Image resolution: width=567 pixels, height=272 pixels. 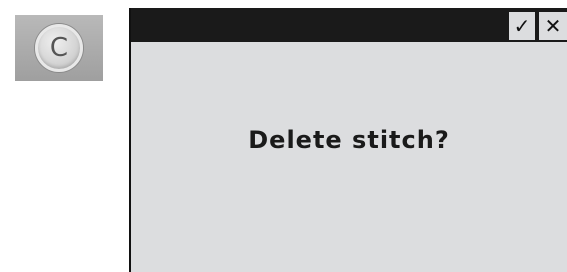 I want to click on close-icon: ✕, so click(x=553, y=26).